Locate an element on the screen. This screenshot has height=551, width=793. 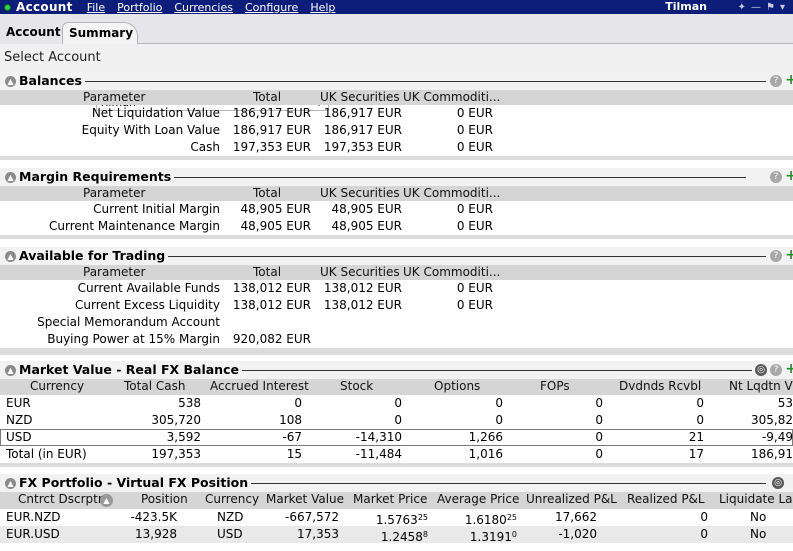
total-cash-cell: 197,353 is located at coordinates (176, 454).